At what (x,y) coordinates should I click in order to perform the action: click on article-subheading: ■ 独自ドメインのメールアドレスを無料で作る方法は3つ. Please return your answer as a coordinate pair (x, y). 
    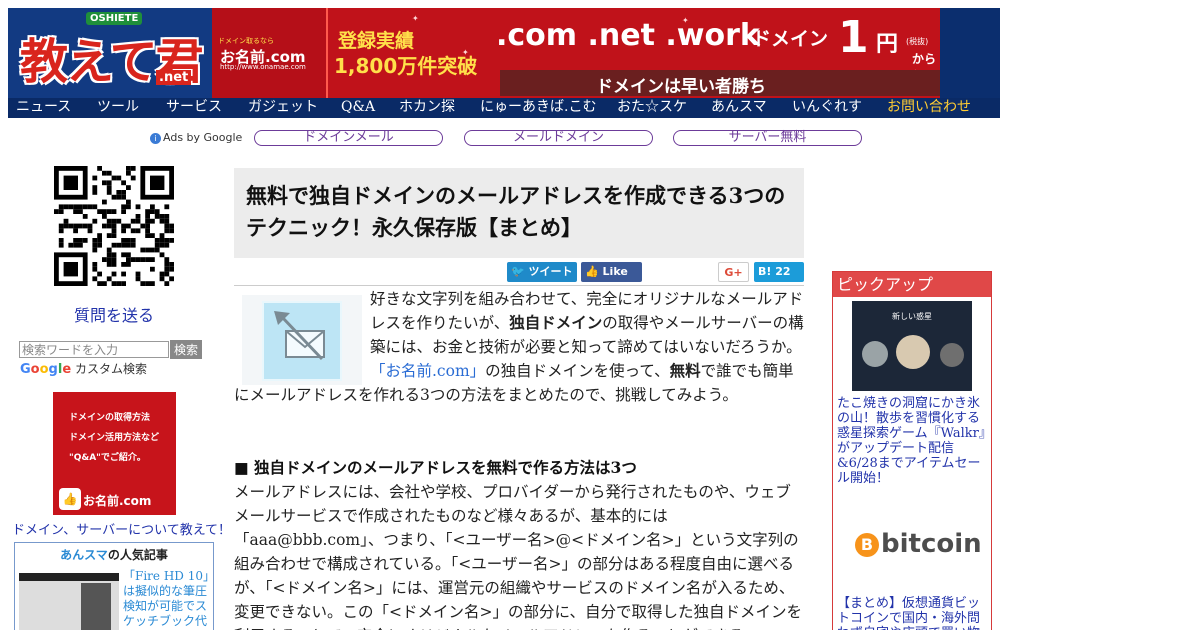
    Looking at the image, I should click on (435, 467).